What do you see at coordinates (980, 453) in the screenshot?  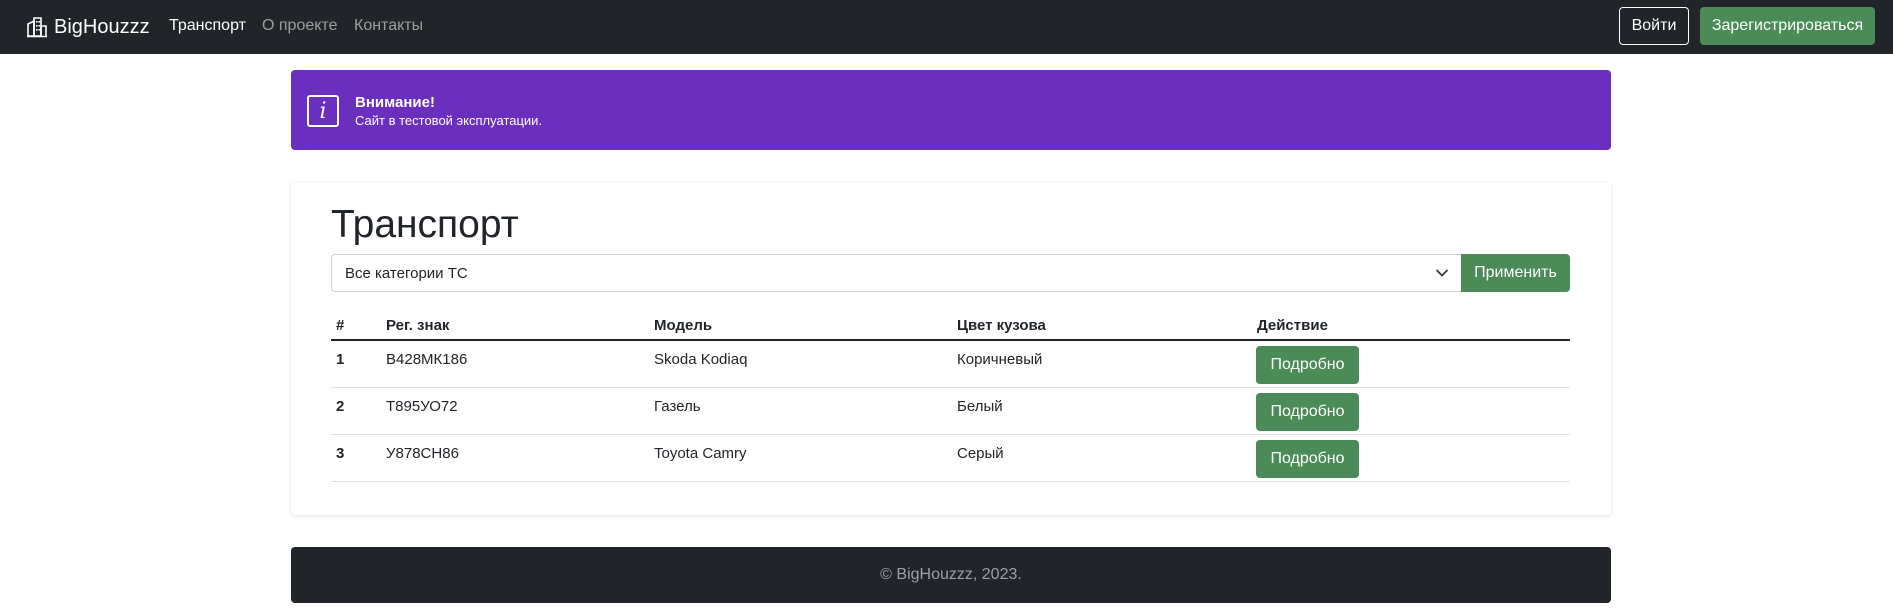 I see `row-color: Серый` at bounding box center [980, 453].